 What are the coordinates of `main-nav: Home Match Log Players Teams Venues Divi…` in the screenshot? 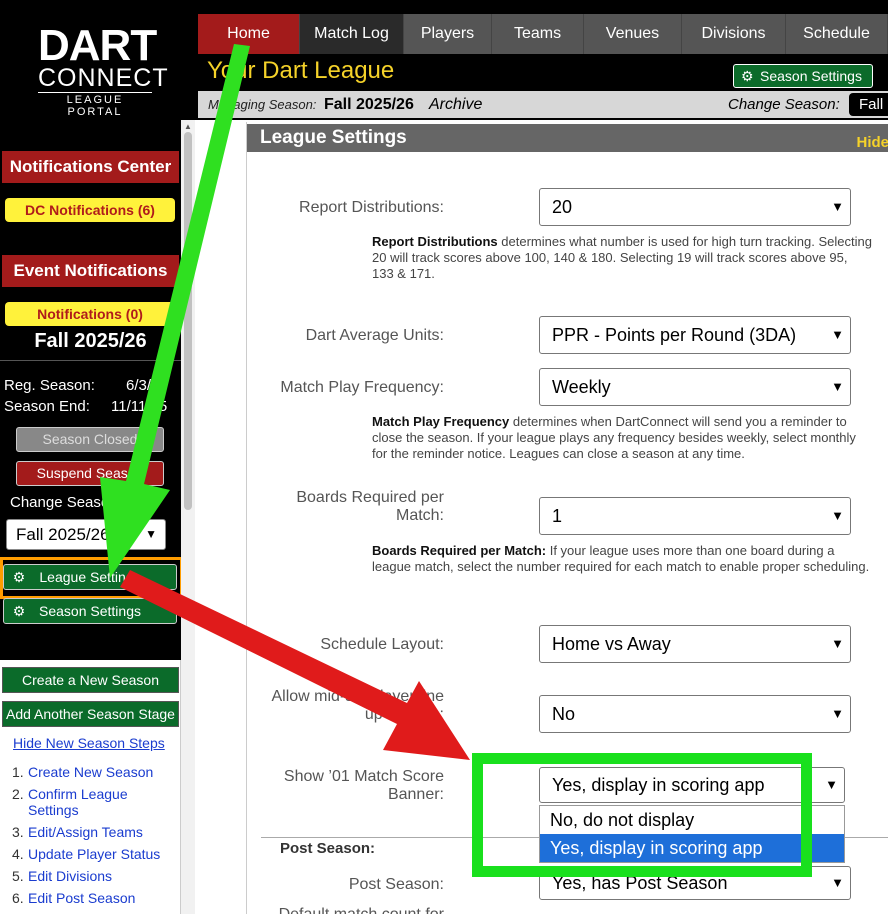 It's located at (543, 34).